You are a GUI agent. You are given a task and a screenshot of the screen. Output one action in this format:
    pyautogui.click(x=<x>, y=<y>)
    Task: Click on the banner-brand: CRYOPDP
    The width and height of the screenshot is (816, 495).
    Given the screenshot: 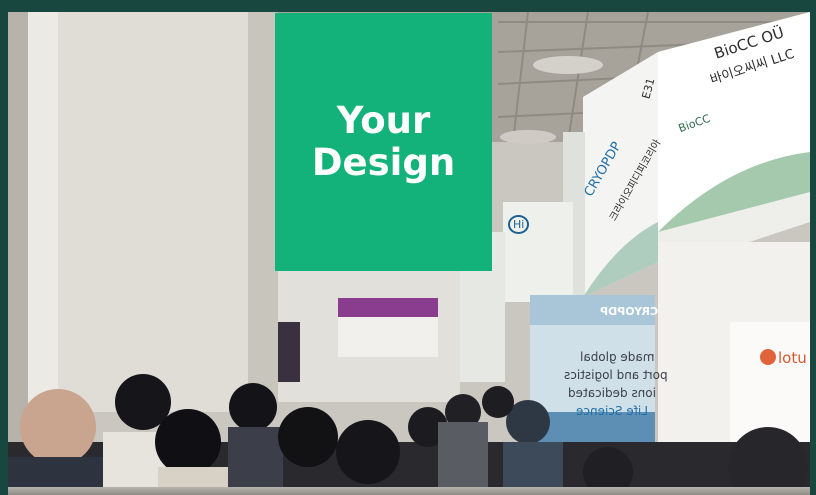 What is the action you would take?
    pyautogui.click(x=629, y=311)
    